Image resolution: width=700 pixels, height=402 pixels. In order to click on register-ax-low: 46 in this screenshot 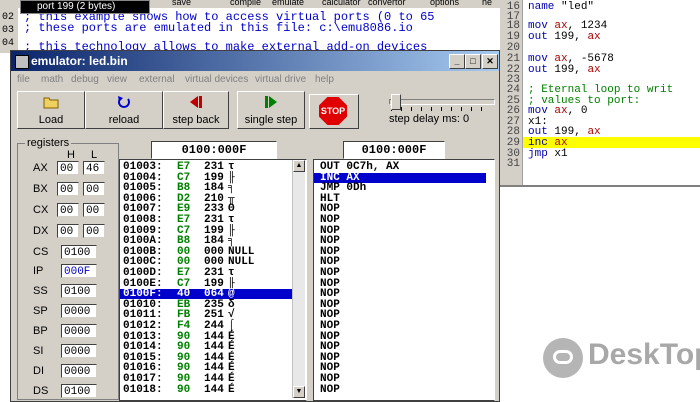, I will do `click(94, 168)`.